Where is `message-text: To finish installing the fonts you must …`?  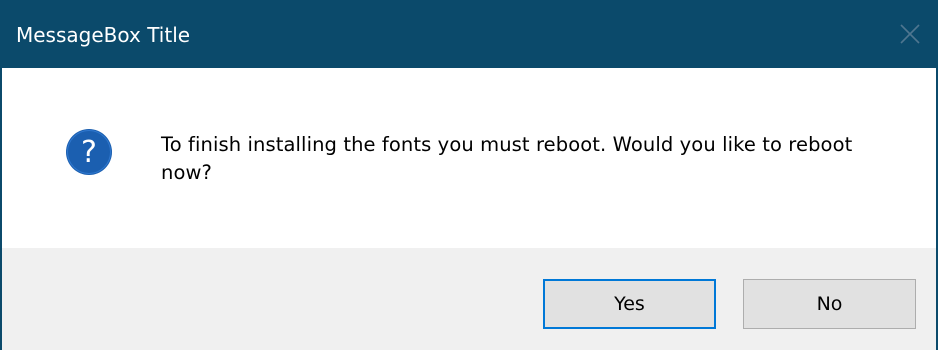 message-text: To finish installing the fonts you must … is located at coordinates (507, 158).